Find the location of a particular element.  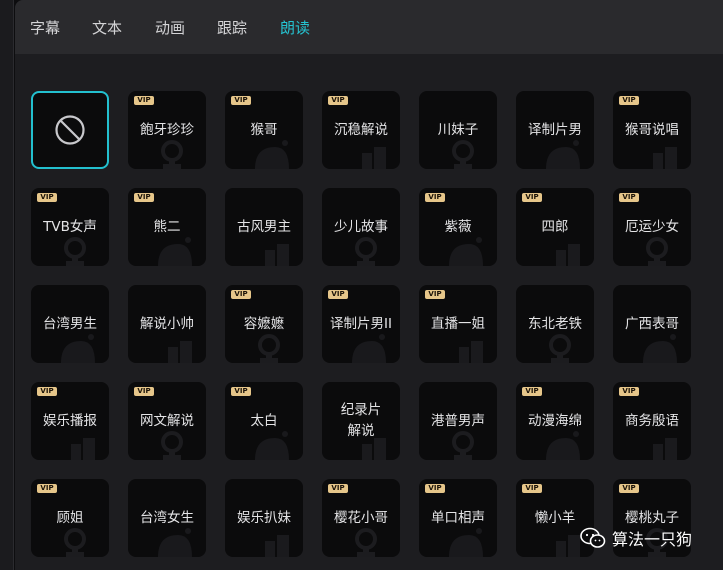

tab-text: 文本 is located at coordinates (107, 28).